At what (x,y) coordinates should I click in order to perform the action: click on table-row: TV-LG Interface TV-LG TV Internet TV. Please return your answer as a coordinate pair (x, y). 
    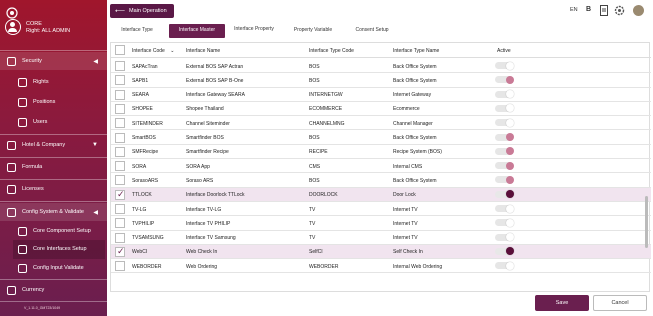
    Looking at the image, I should click on (381, 209).